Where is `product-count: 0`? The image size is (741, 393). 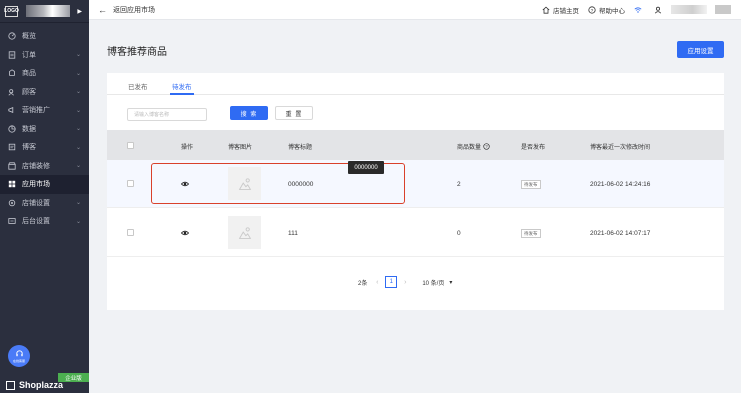
product-count: 0 is located at coordinates (459, 233).